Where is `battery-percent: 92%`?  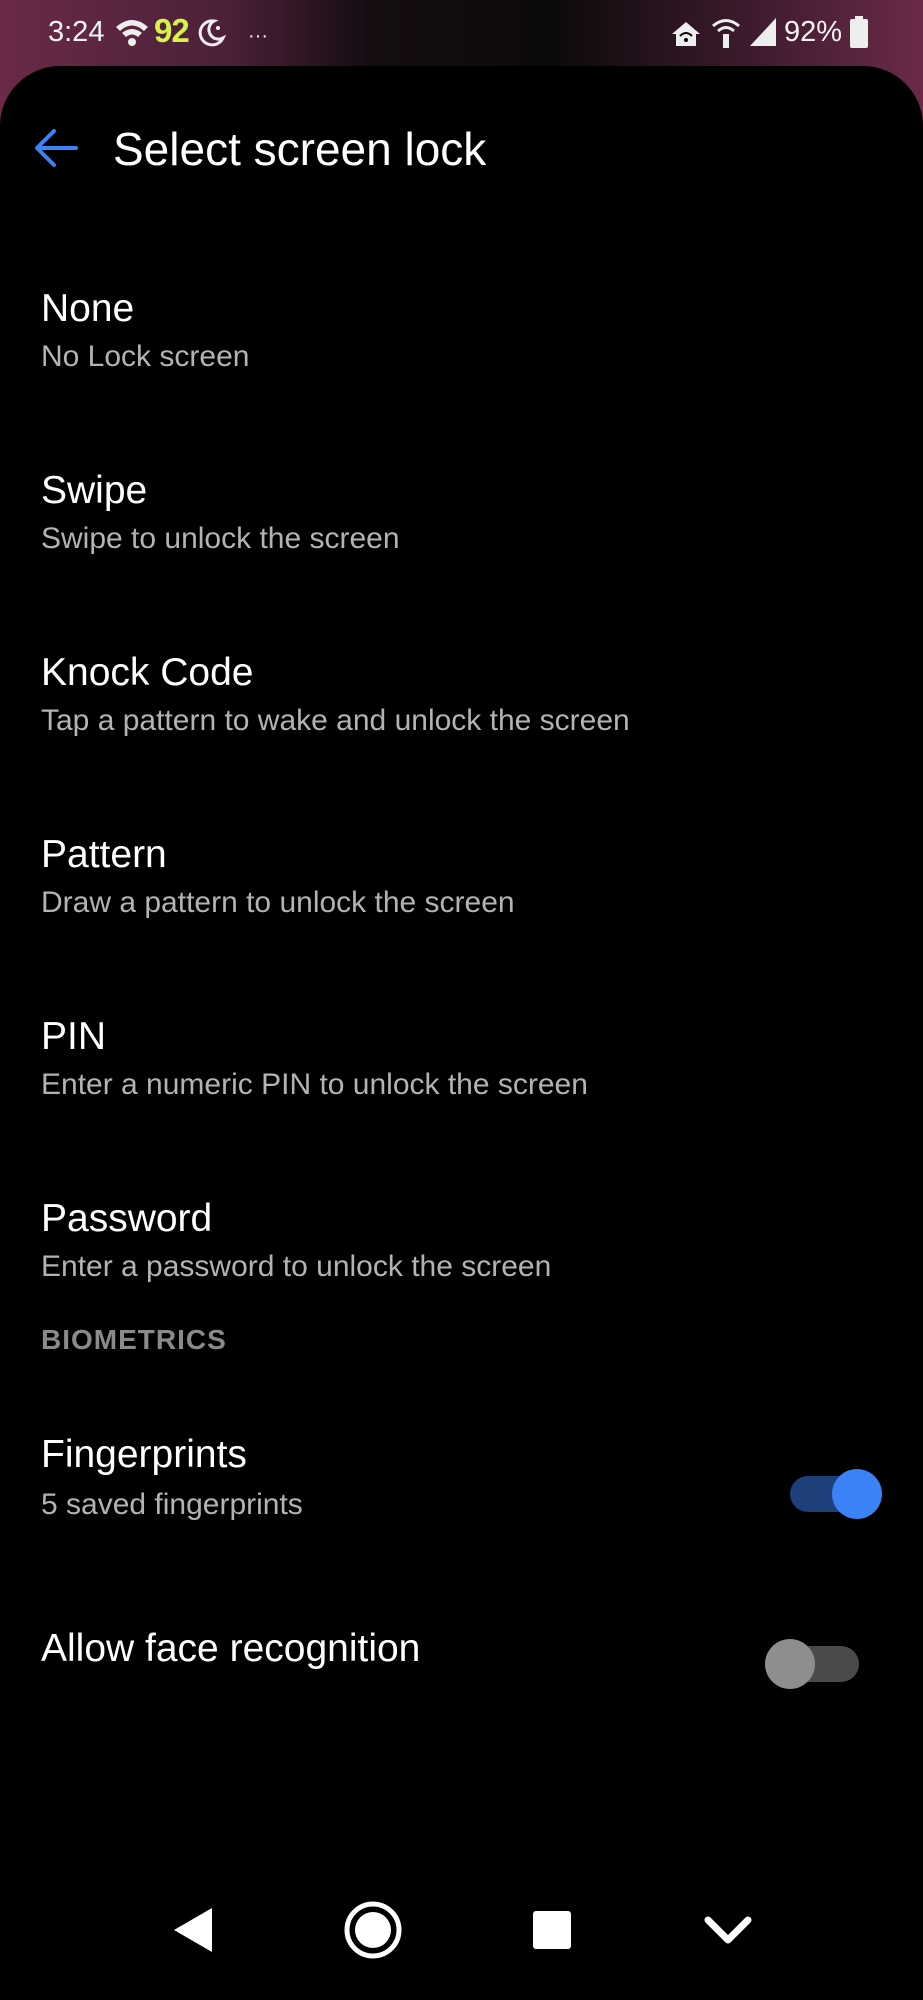 battery-percent: 92% is located at coordinates (813, 32).